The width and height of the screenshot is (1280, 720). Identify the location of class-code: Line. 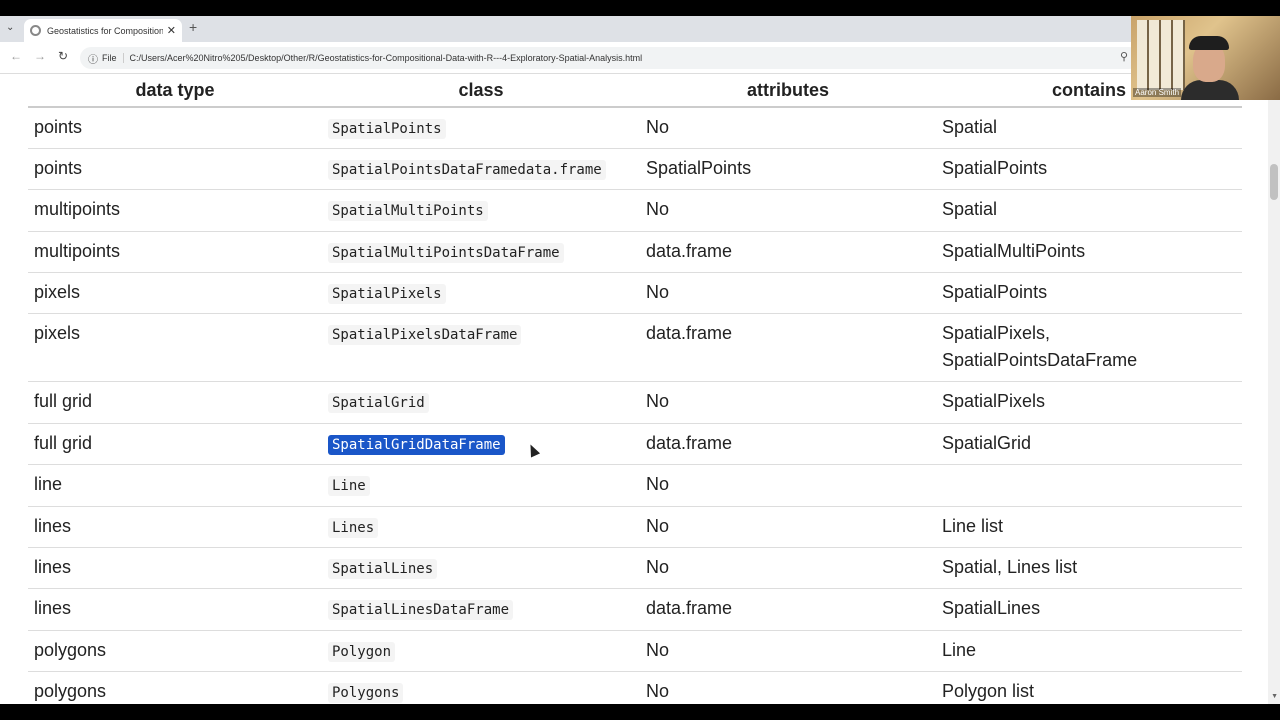
(349, 486).